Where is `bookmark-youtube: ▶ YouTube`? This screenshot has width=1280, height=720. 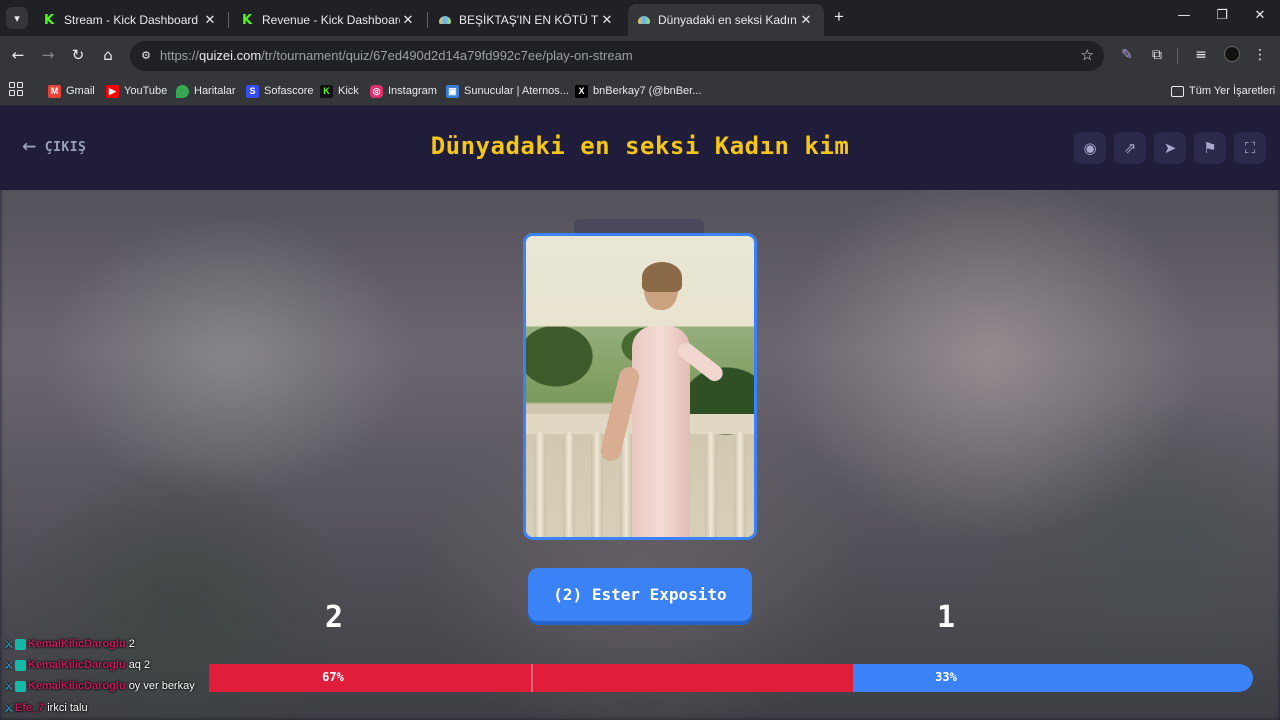 bookmark-youtube: ▶ YouTube is located at coordinates (136, 91).